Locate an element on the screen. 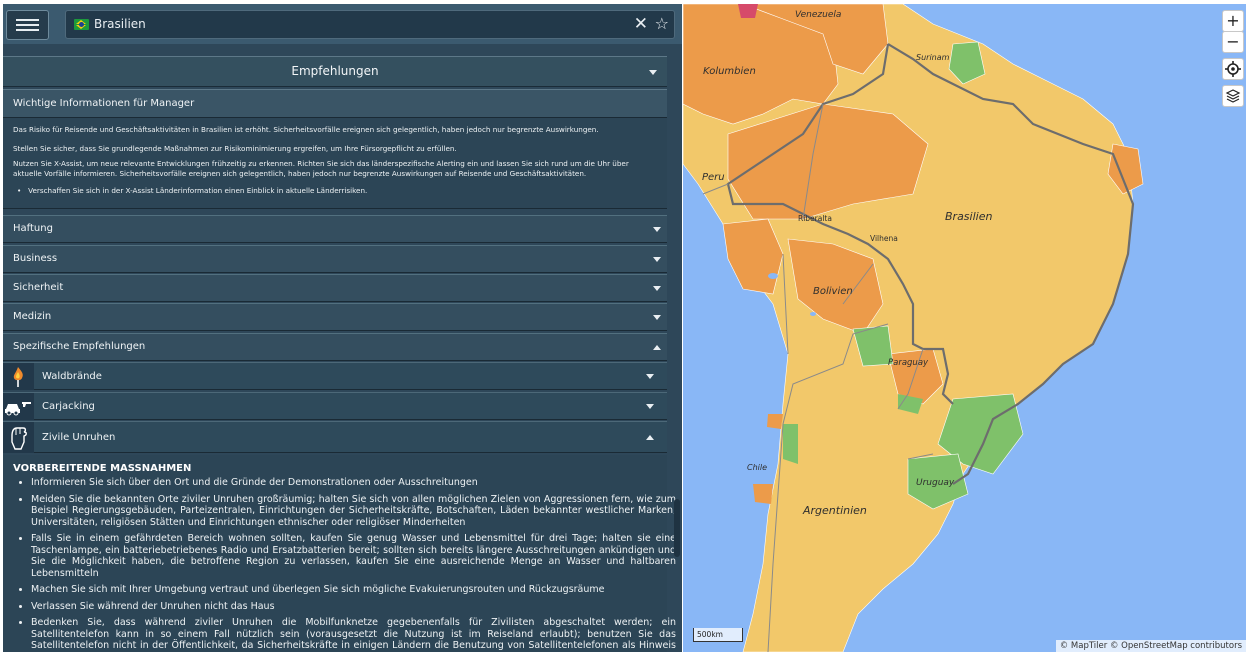 Image resolution: width=1248 pixels, height=655 pixels. section-business: Business is located at coordinates (335, 259).